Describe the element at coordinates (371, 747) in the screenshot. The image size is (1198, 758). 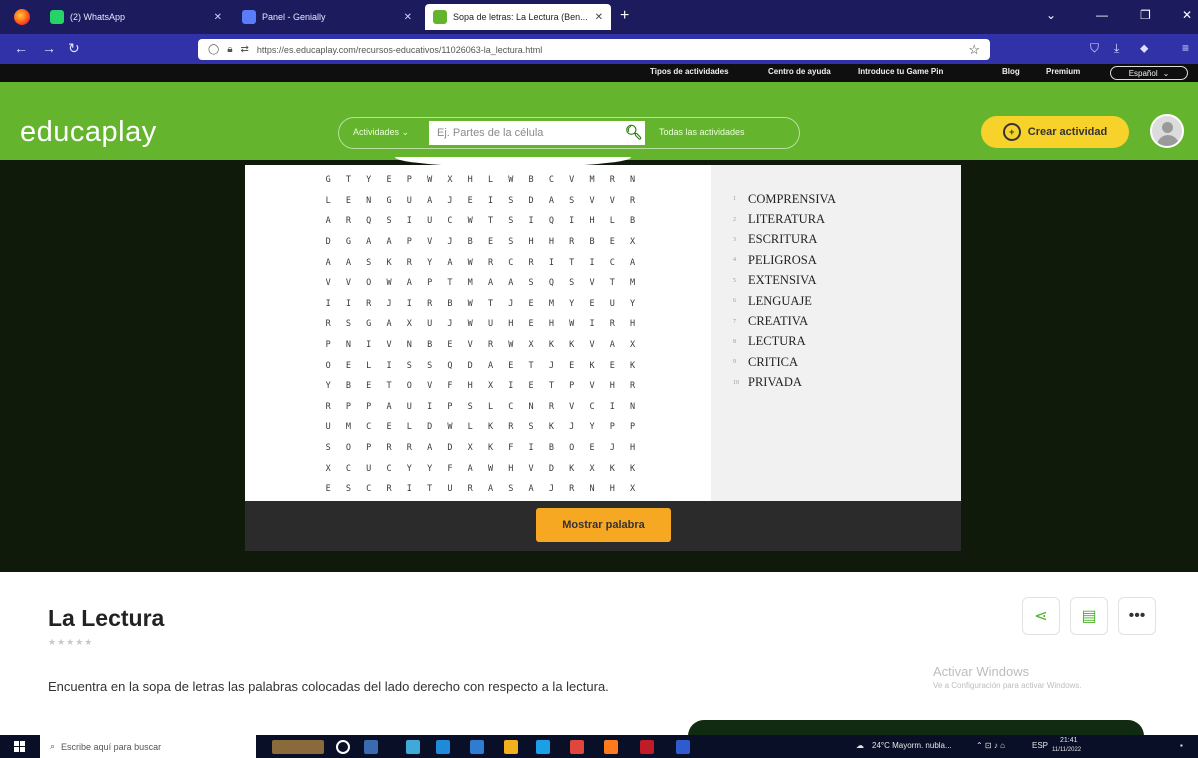
I see `task-view-icon` at that location.